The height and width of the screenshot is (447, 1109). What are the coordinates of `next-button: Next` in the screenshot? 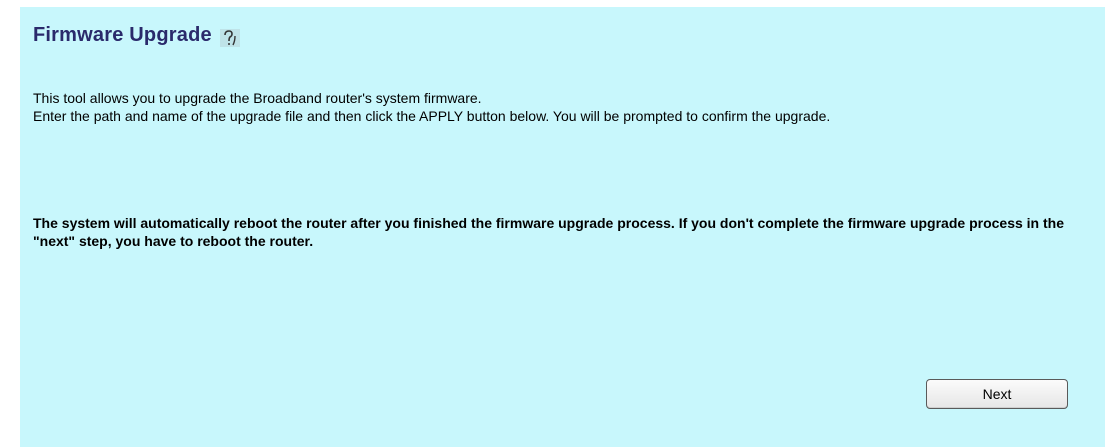 It's located at (997, 394).